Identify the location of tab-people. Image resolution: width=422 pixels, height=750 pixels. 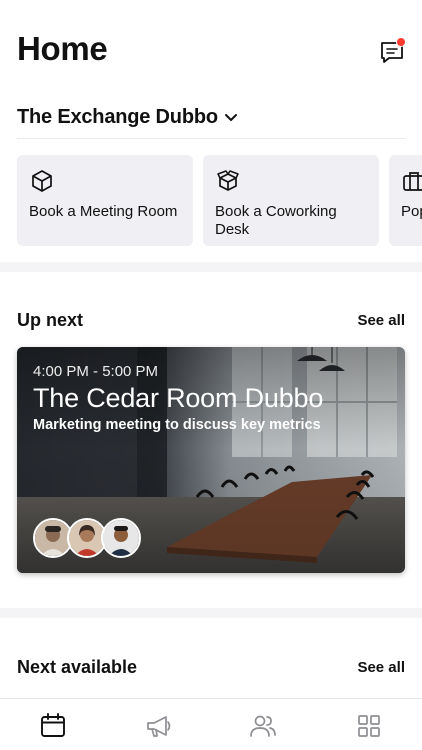
(263, 726).